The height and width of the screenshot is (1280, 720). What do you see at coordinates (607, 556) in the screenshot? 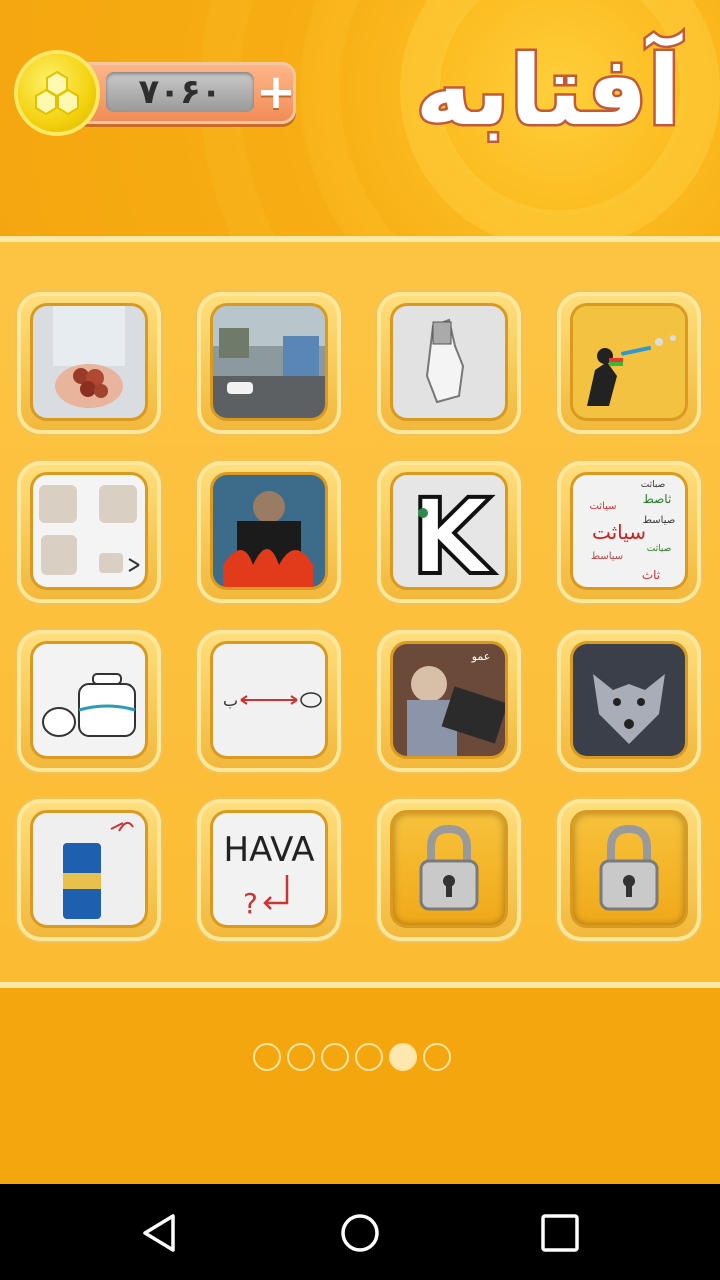
I see `word: سیاسط` at bounding box center [607, 556].